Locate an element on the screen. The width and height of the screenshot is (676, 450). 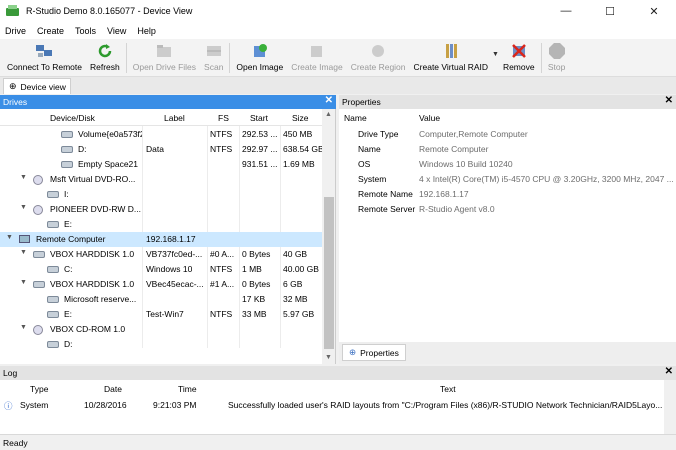
stop-button: Stop is located at coordinates (557, 57).